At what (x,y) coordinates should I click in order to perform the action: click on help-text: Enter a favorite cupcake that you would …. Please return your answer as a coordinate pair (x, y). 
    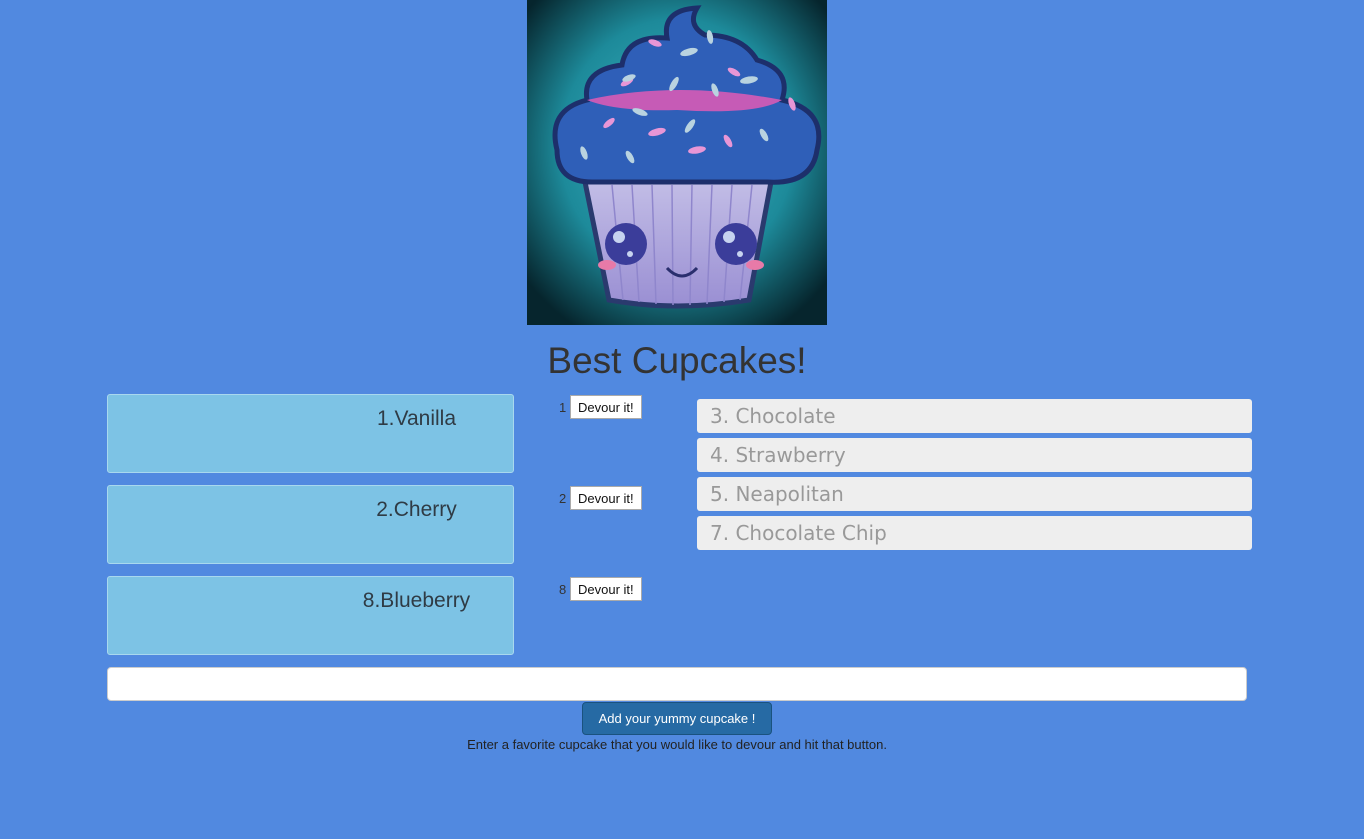
    Looking at the image, I should click on (677, 744).